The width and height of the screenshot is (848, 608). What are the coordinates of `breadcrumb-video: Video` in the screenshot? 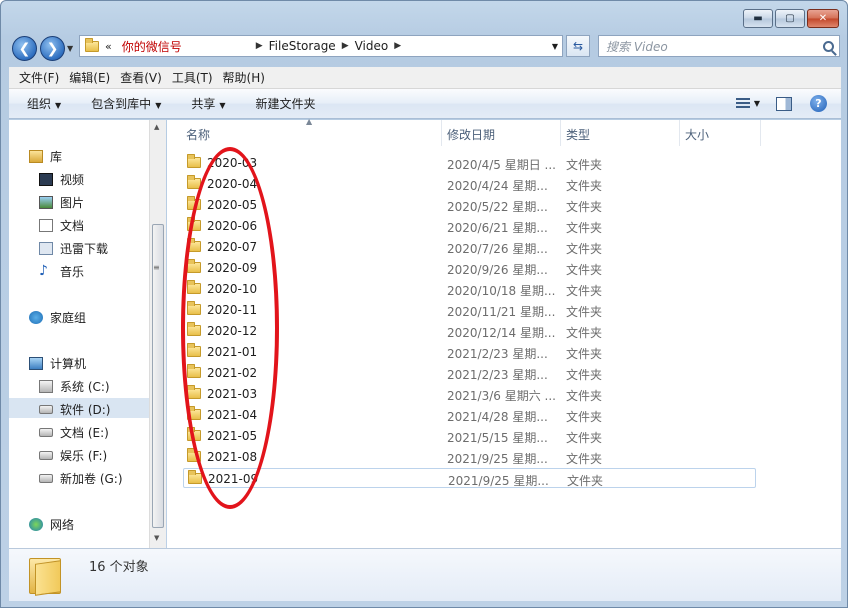 It's located at (372, 46).